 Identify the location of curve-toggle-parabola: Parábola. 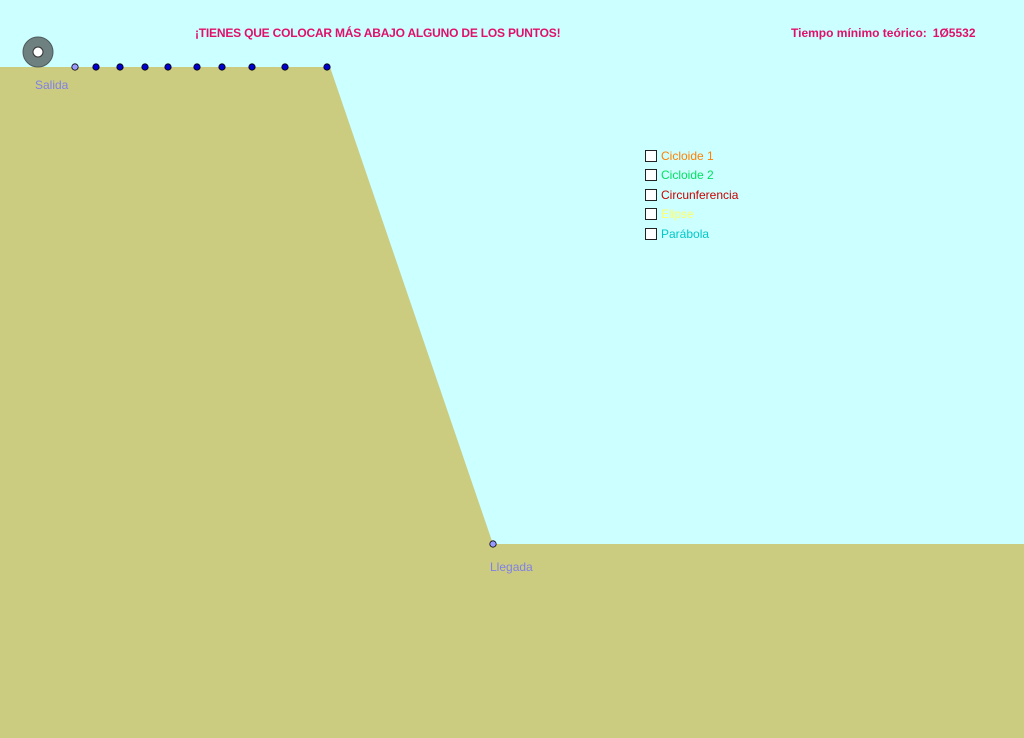
(691, 234).